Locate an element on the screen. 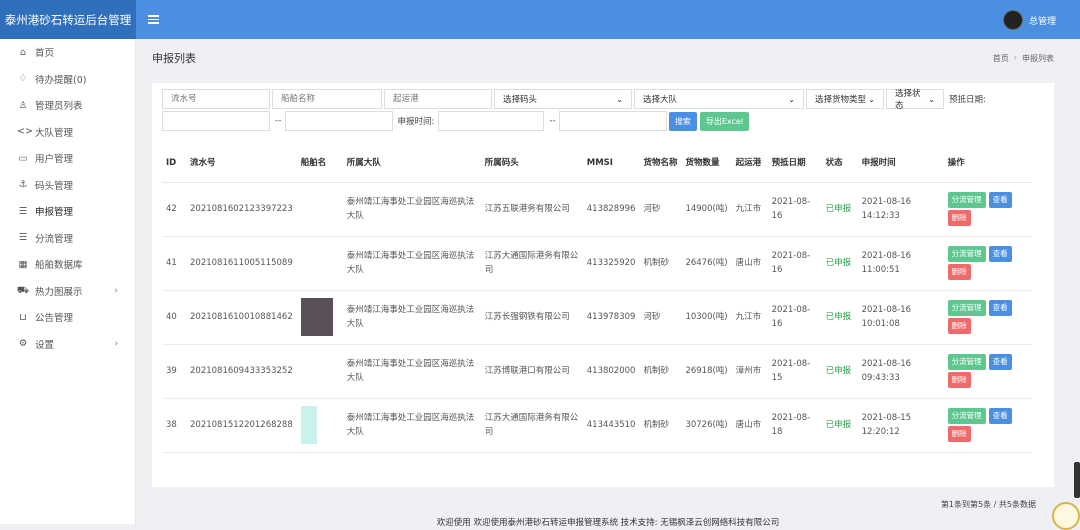  declare-time-start is located at coordinates (491, 121).